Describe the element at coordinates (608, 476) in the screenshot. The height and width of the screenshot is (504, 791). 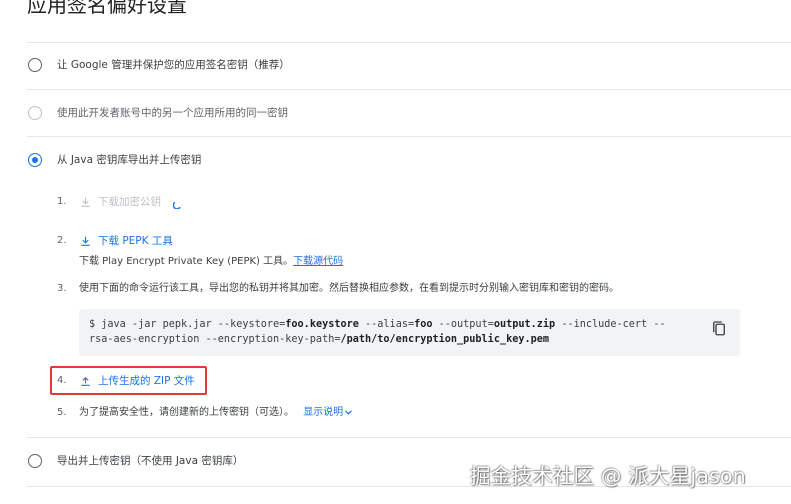
I see `watermark: 掘金技术社区 @ 派大星jason` at that location.